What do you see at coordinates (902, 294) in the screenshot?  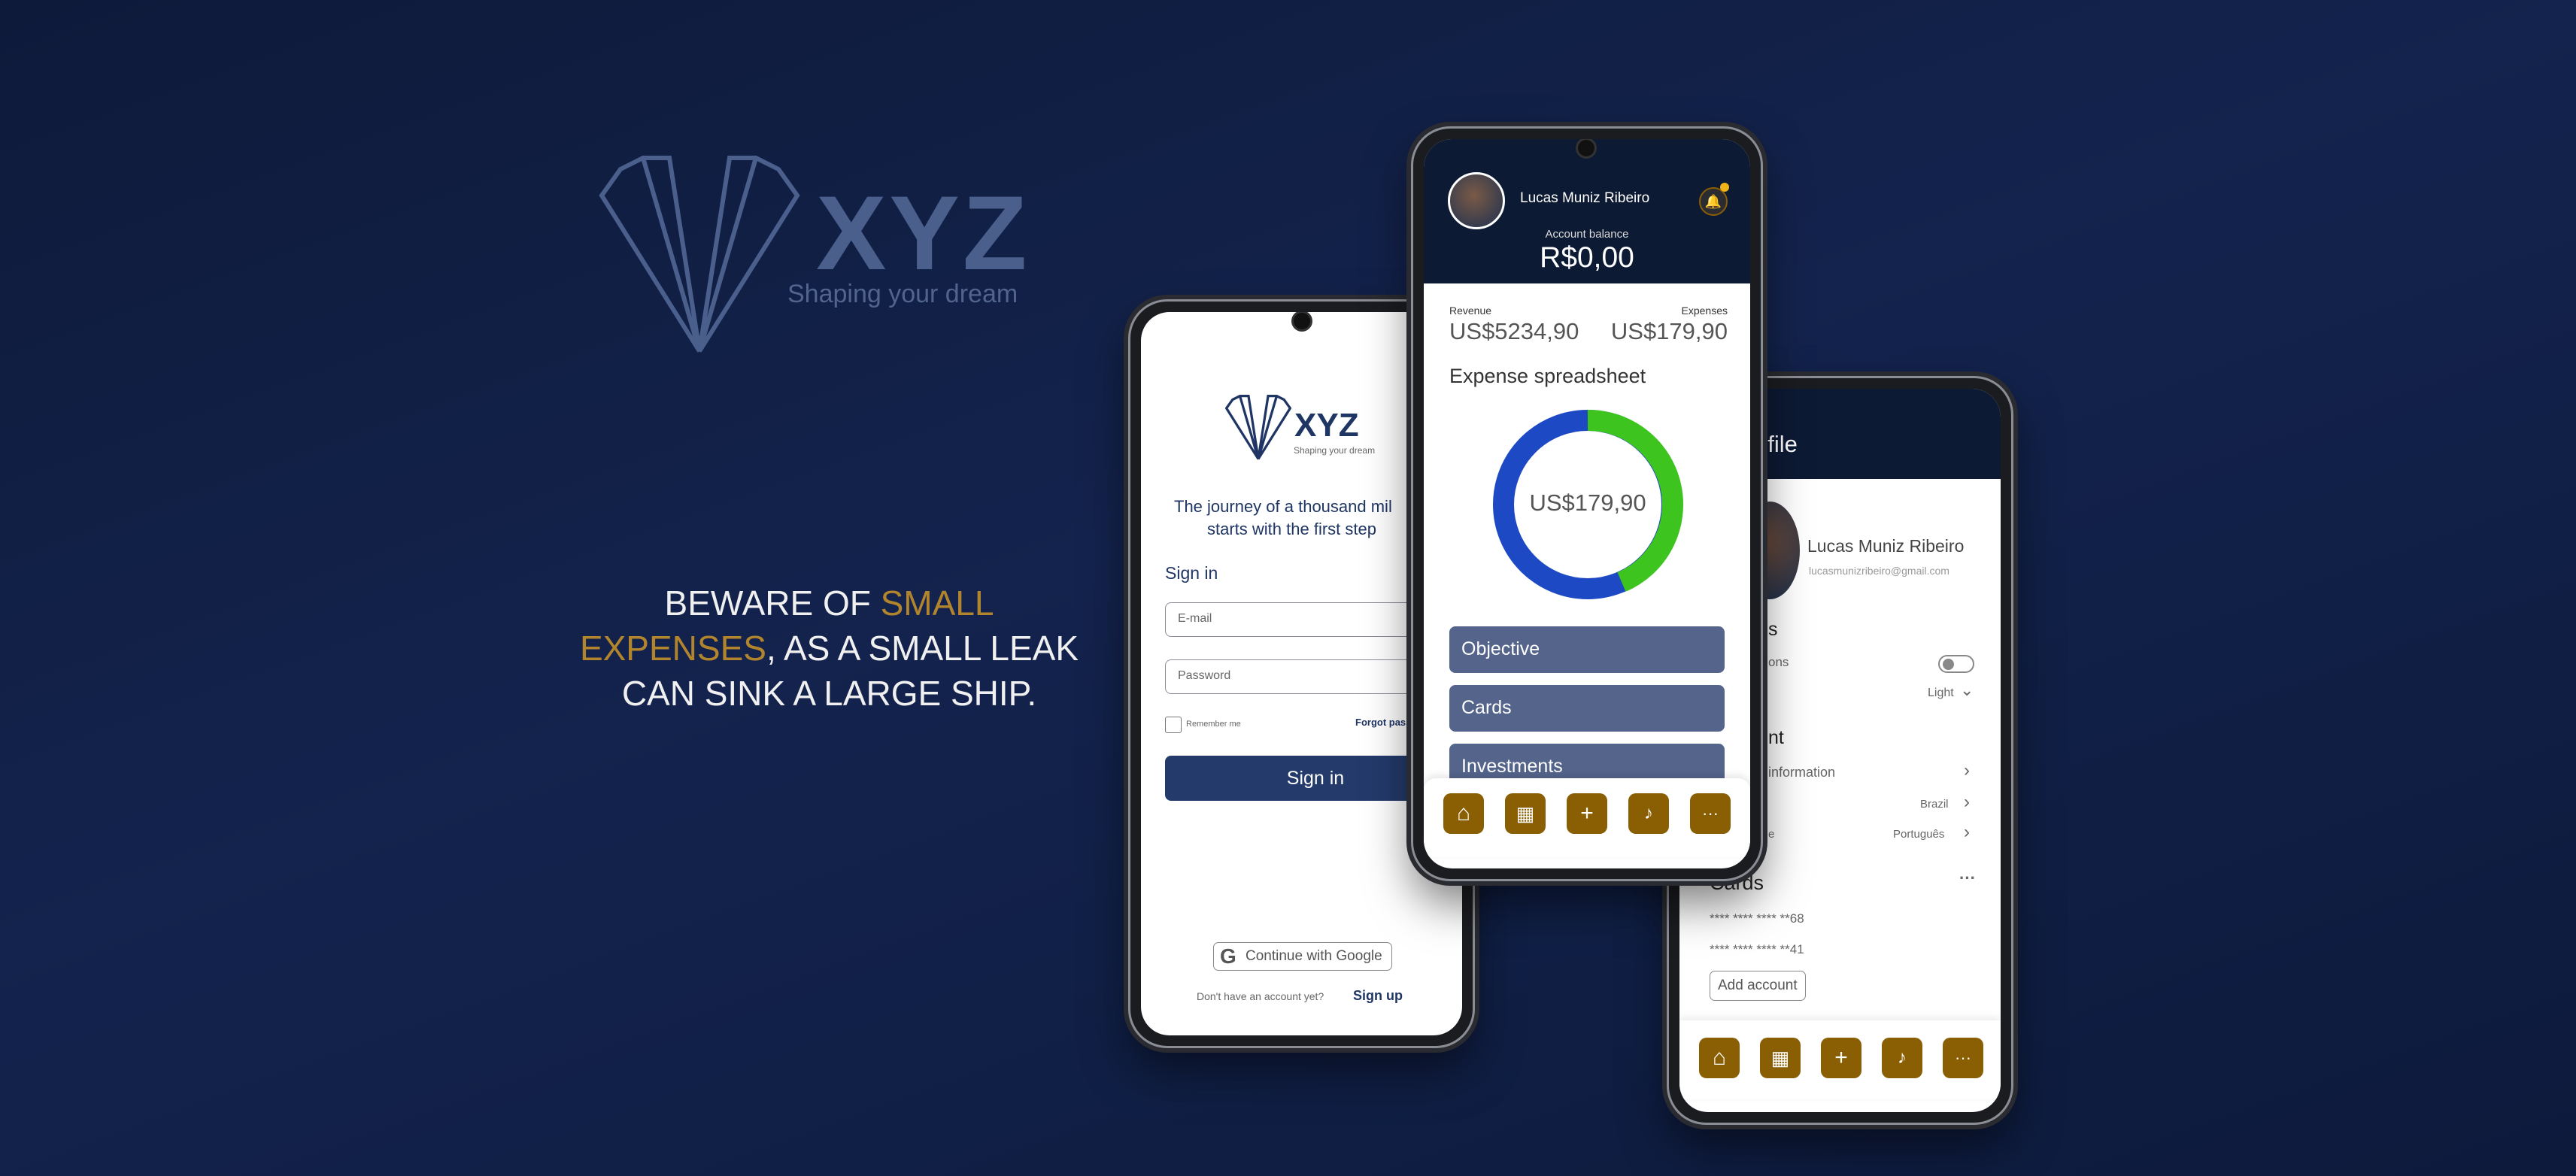 I see `brand-tagline: Shaping your dream` at bounding box center [902, 294].